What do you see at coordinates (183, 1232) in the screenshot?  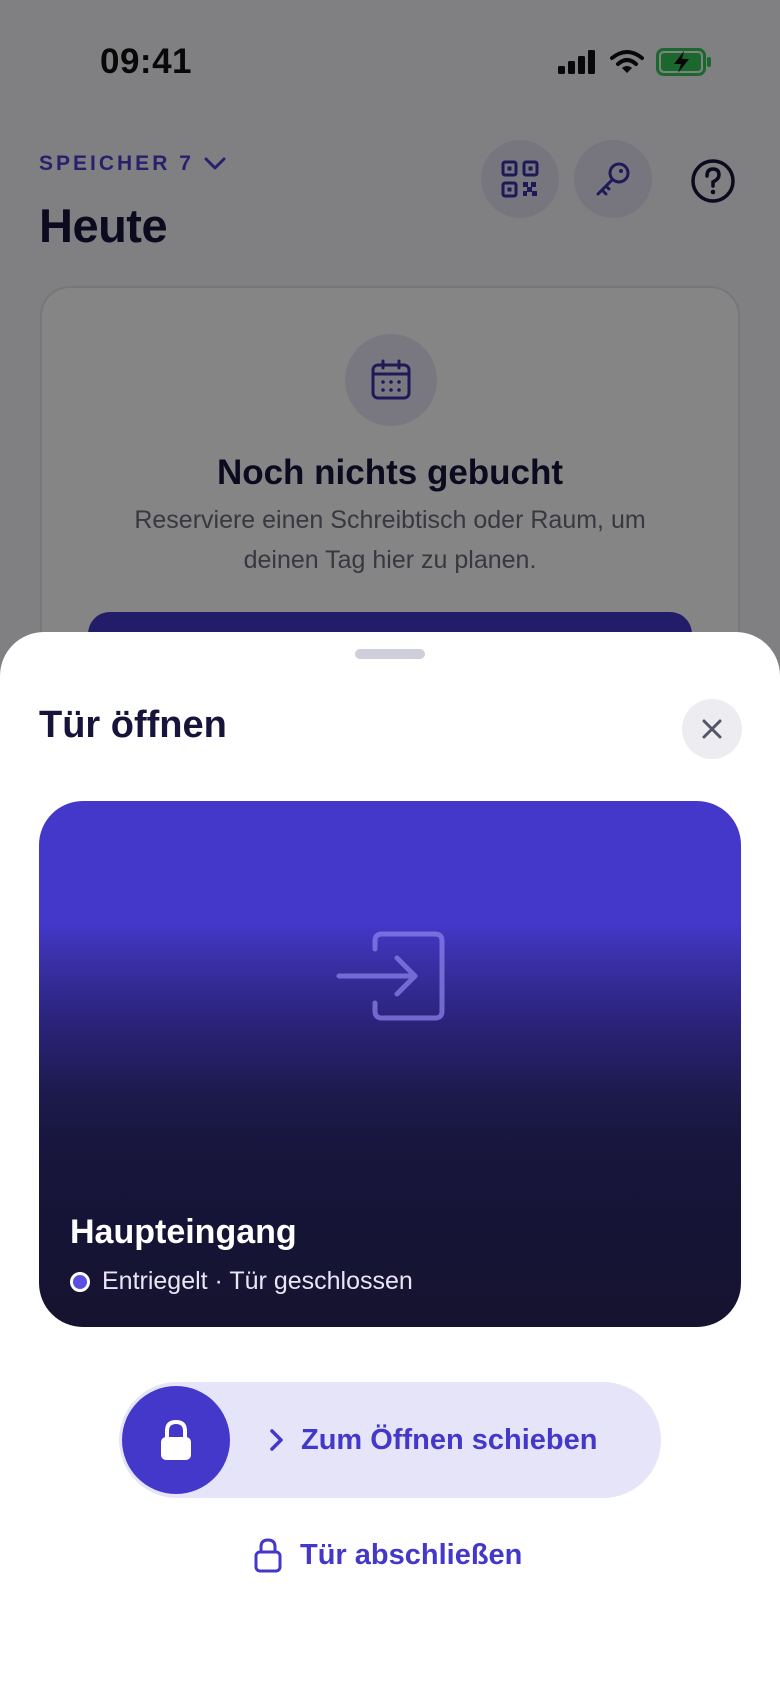 I see `door-name: Haupteingang` at bounding box center [183, 1232].